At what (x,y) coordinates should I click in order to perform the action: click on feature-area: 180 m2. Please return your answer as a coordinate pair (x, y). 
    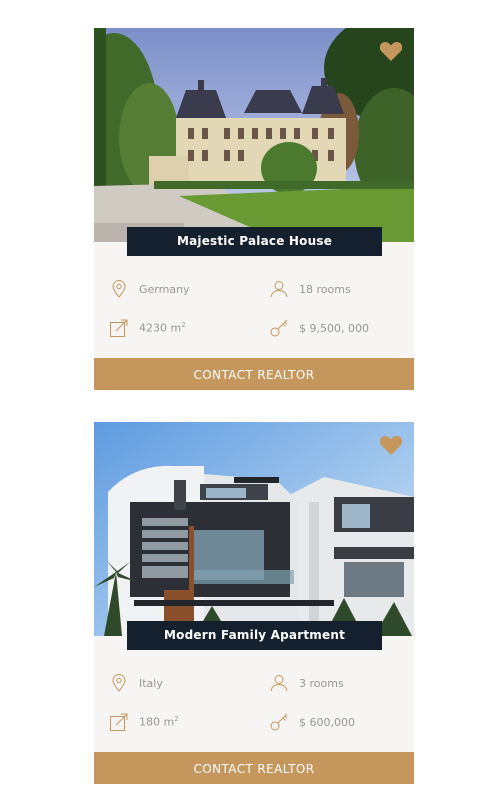
    Looking at the image, I should click on (144, 722).